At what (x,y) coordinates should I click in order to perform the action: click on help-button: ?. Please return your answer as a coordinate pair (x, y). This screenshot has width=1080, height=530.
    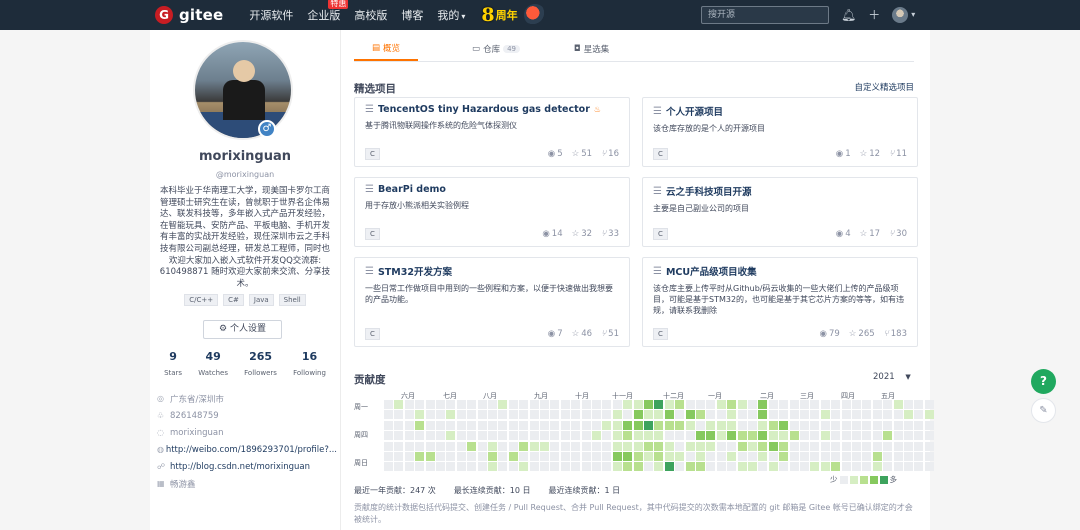
    Looking at the image, I should click on (1043, 381).